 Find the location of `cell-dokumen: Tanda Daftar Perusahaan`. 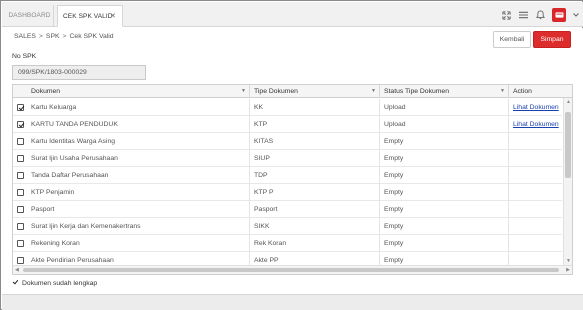

cell-dokumen: Tanda Daftar Perusahaan is located at coordinates (131, 175).